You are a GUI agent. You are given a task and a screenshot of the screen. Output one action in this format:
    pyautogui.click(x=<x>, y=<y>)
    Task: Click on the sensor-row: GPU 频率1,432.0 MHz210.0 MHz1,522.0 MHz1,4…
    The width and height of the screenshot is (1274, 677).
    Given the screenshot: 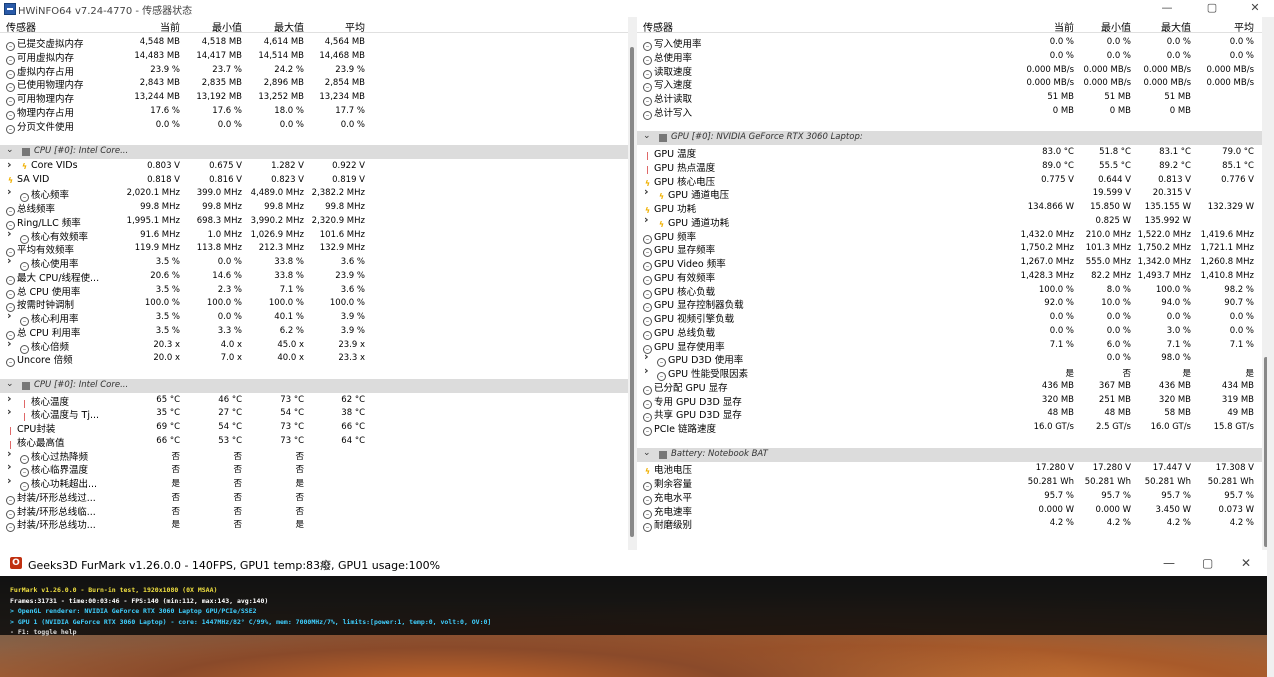 What is the action you would take?
    pyautogui.click(x=952, y=236)
    